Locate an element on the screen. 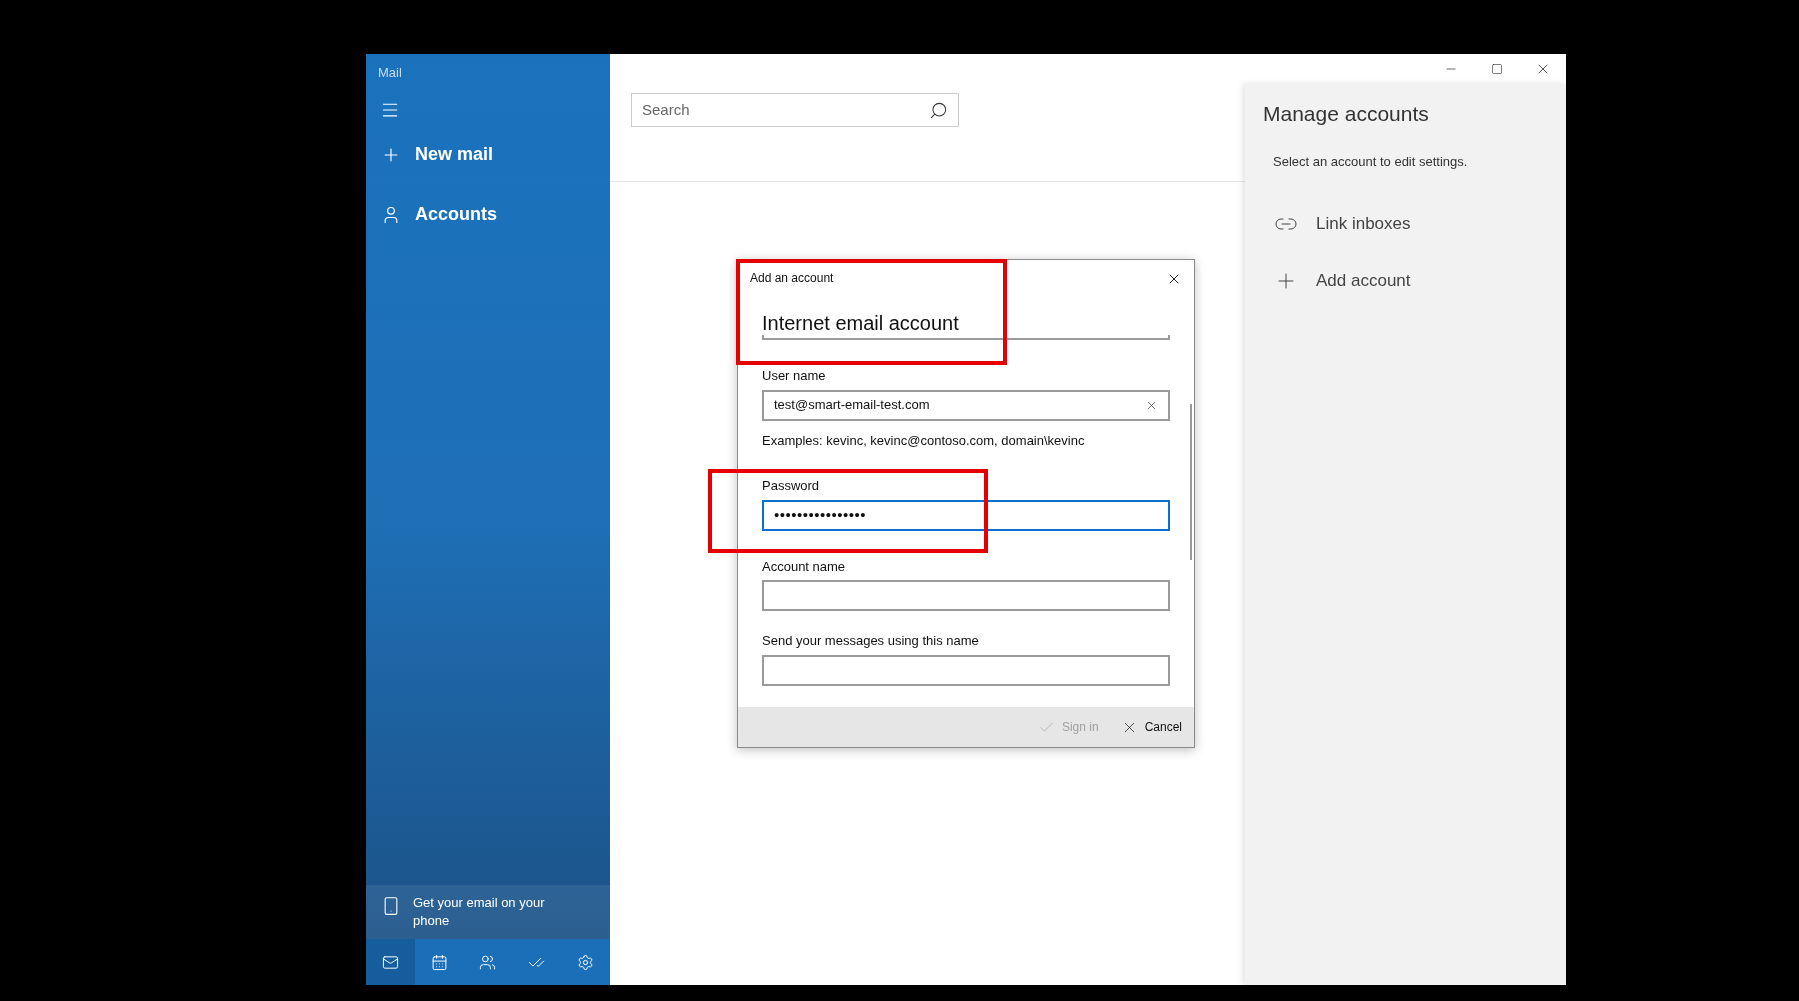  field-label: Account name is located at coordinates (804, 566).